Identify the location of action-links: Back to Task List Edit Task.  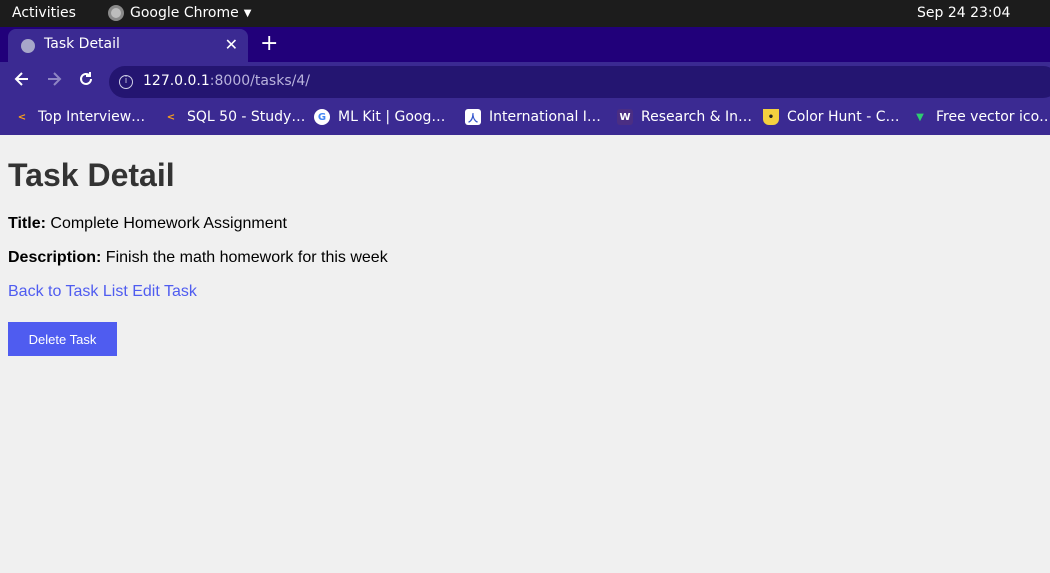
(102, 292).